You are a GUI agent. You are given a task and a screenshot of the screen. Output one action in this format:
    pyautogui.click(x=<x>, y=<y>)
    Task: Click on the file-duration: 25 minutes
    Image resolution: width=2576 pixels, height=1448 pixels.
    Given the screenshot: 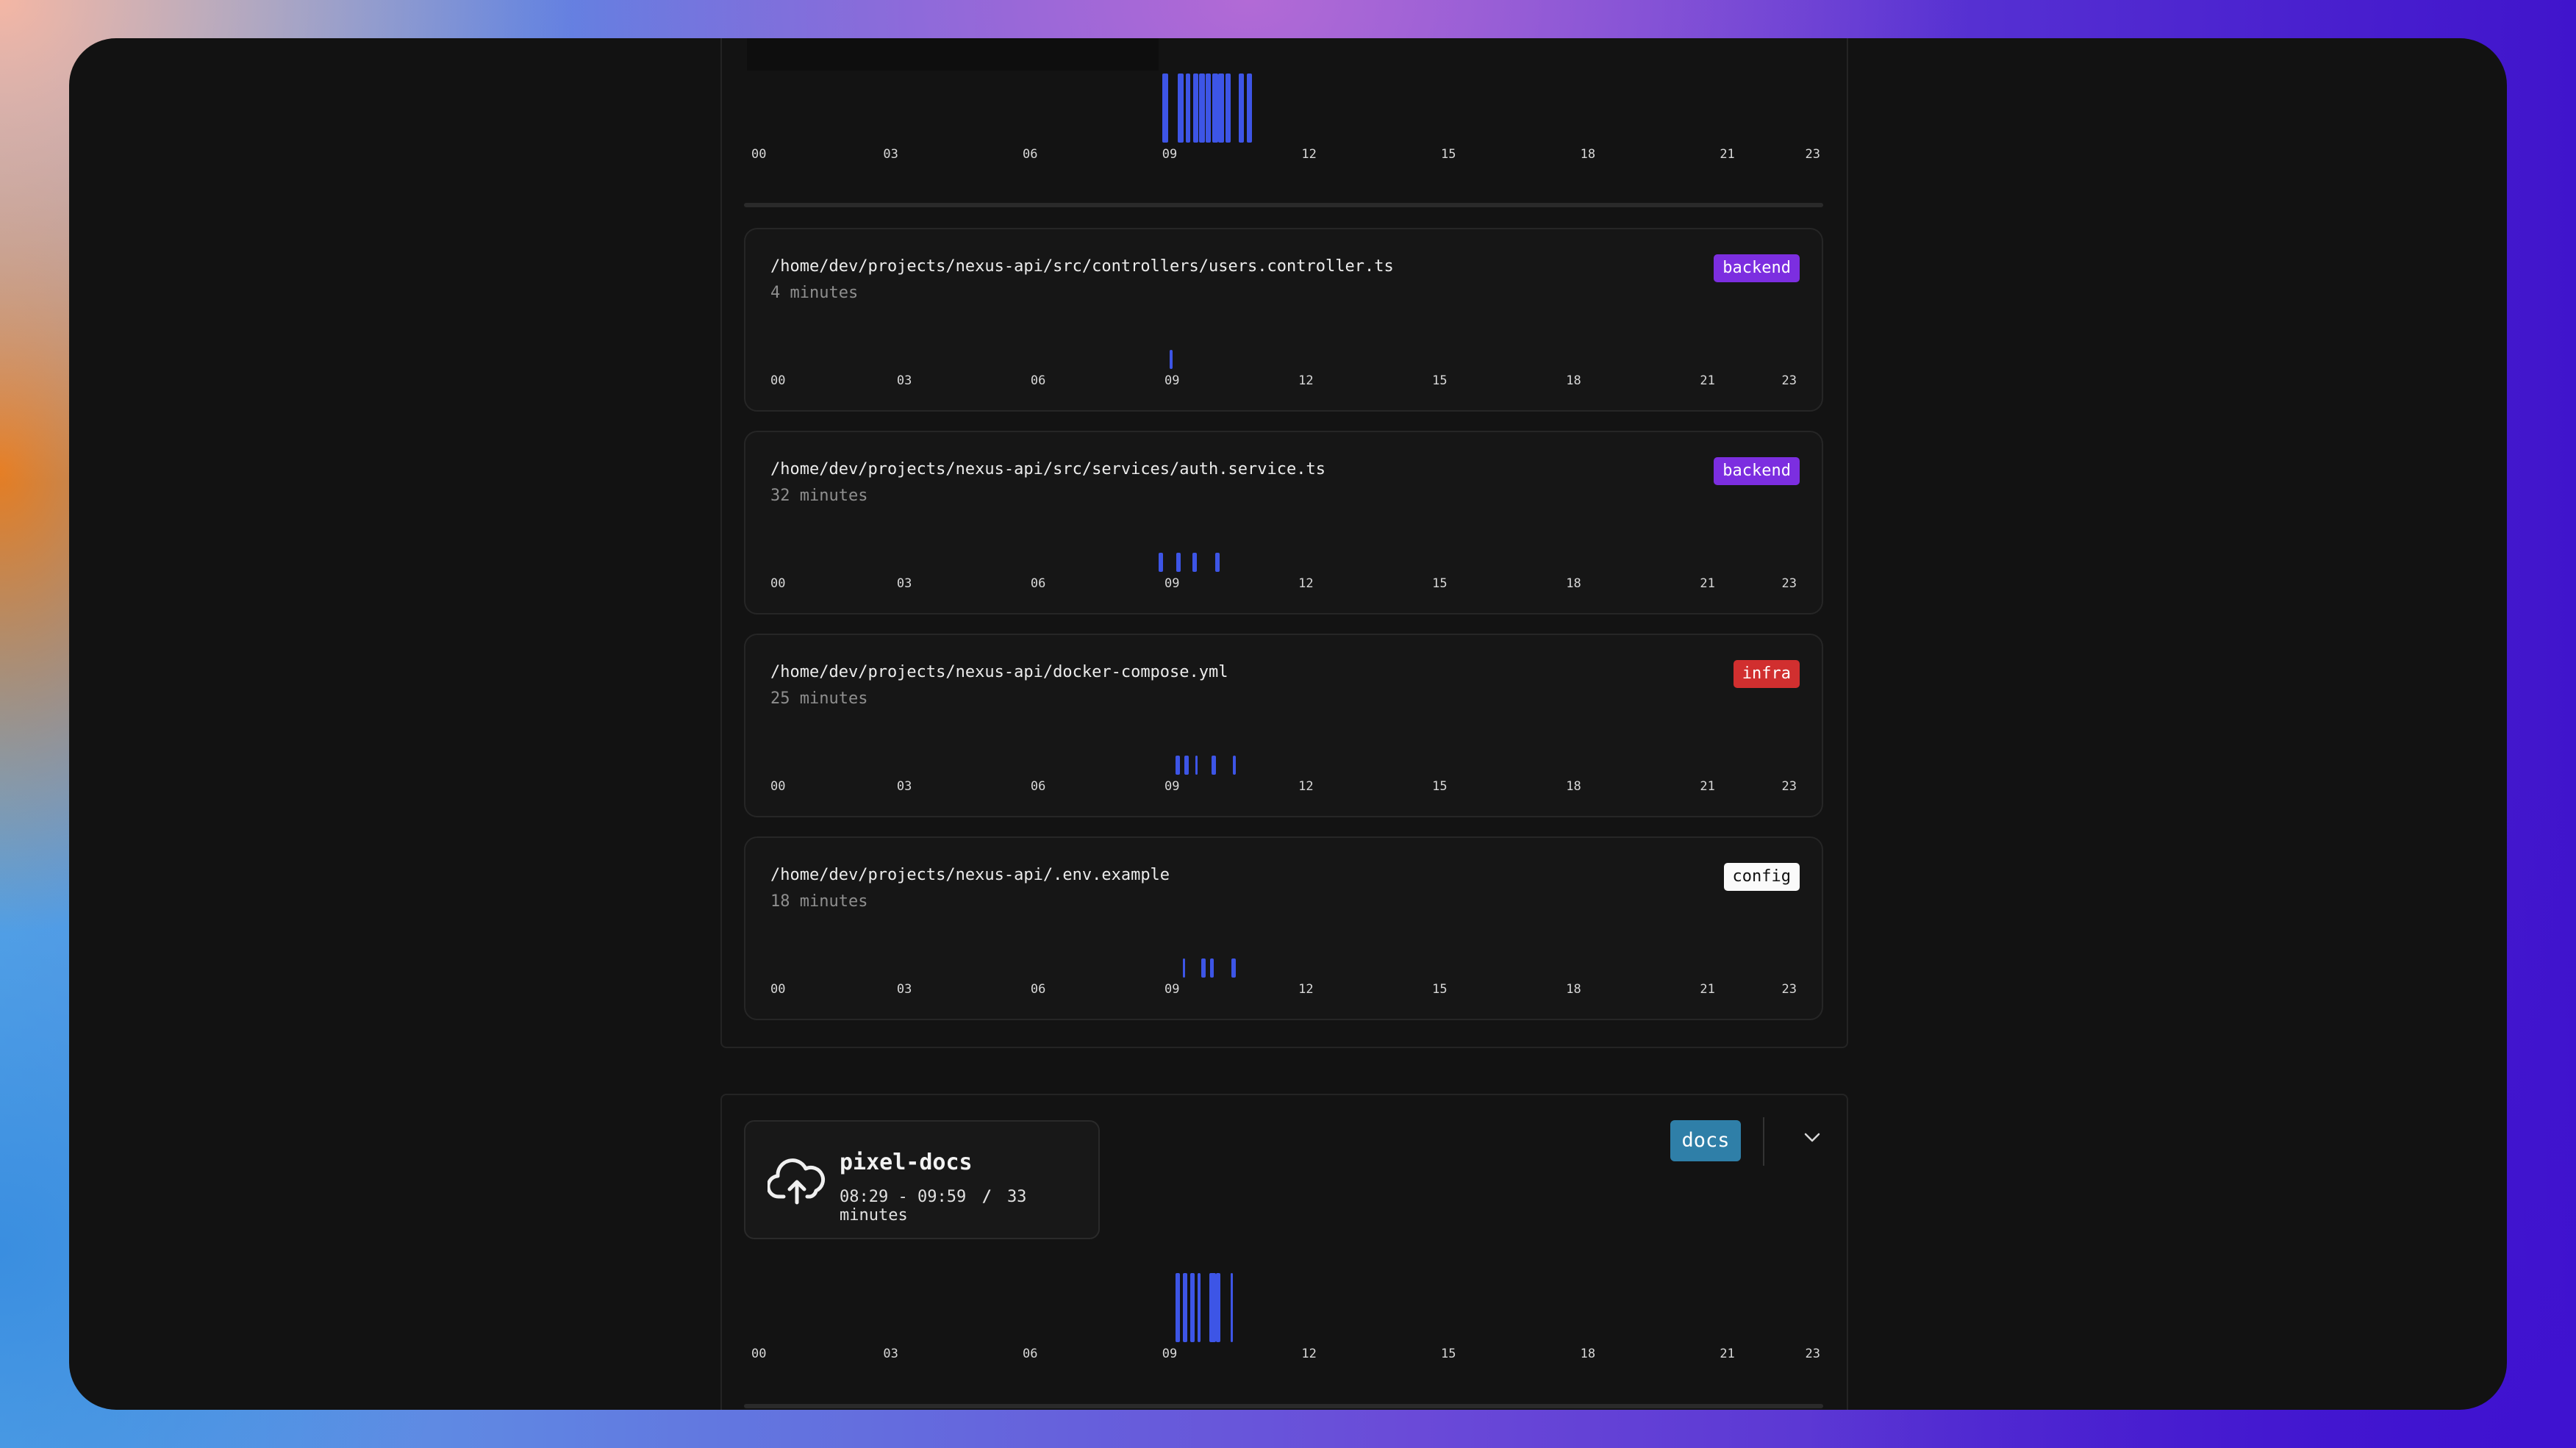 What is the action you would take?
    pyautogui.click(x=819, y=698)
    